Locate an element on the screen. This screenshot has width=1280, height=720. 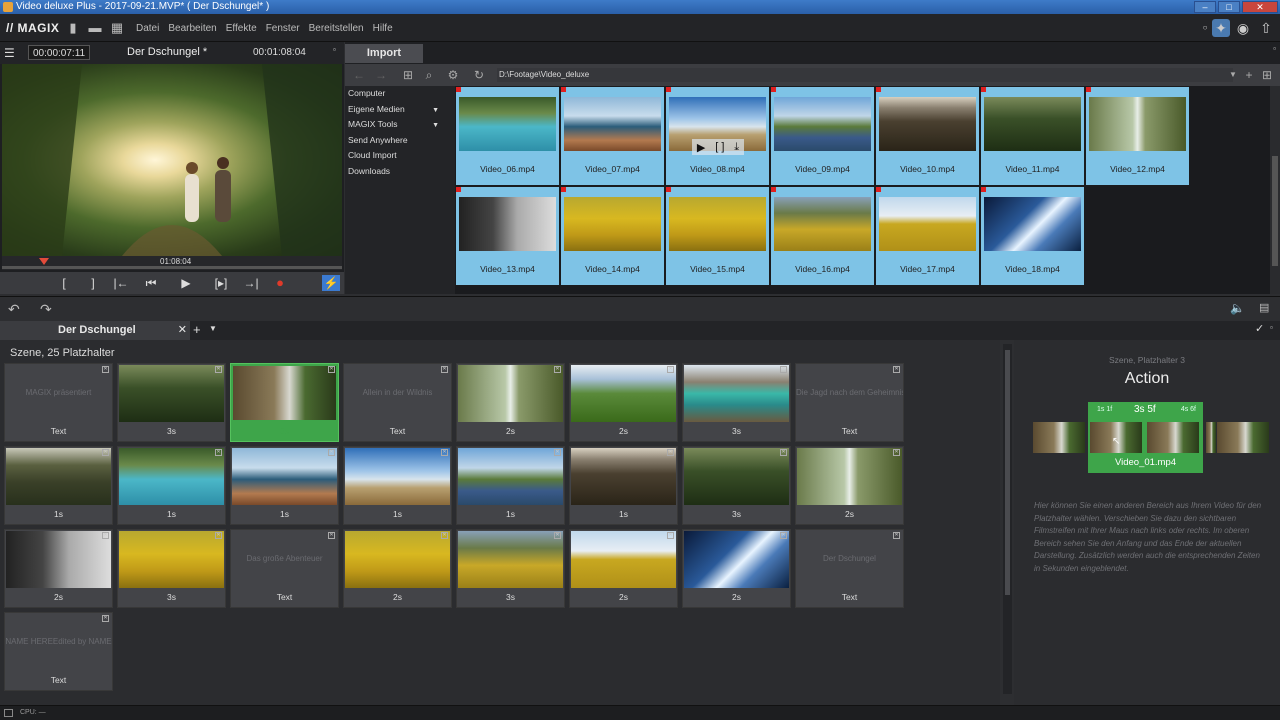
search-icon: ⌕ is located at coordinates (429, 75).